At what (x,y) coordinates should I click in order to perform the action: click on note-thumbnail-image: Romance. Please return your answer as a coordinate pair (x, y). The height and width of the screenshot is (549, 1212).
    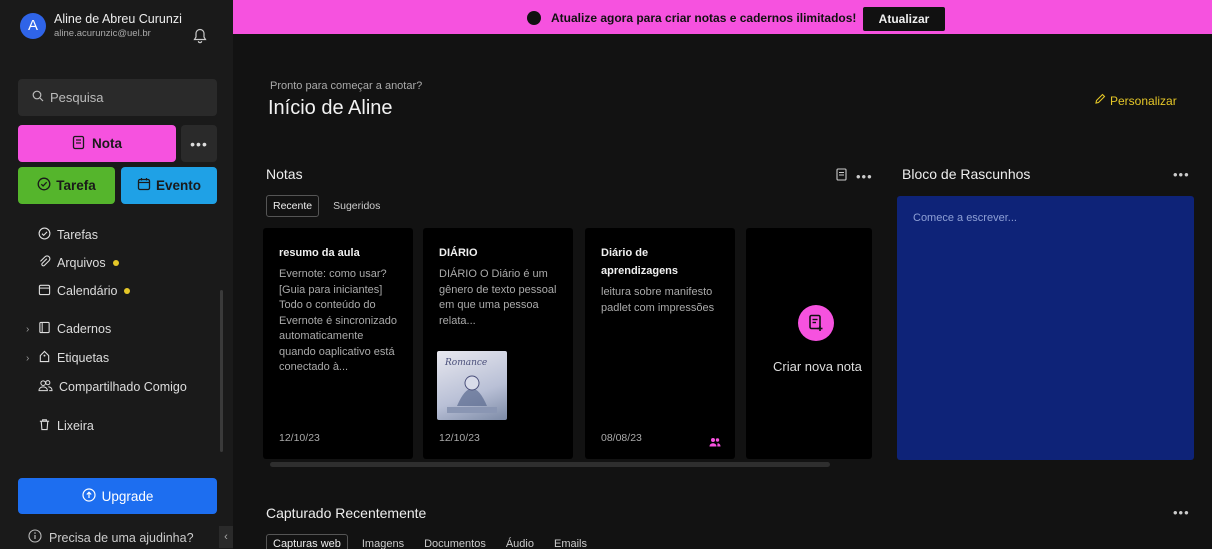
    Looking at the image, I should click on (472, 385).